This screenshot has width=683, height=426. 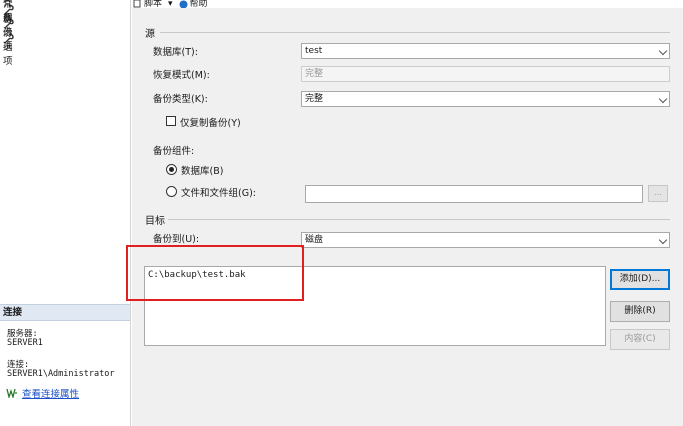 I want to click on connection-properties-icon, so click(x=11, y=393).